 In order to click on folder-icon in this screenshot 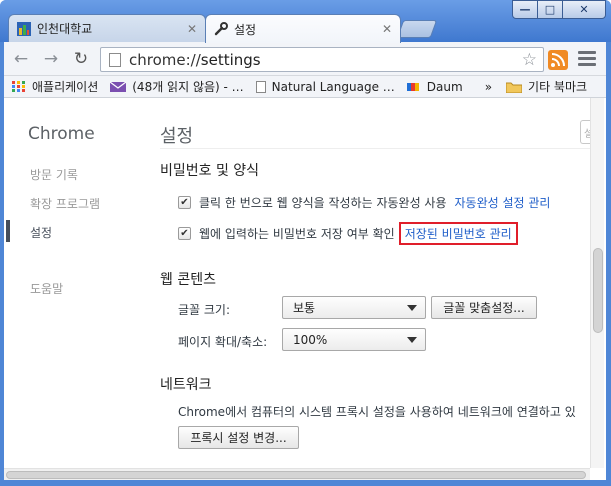, I will do `click(514, 87)`.